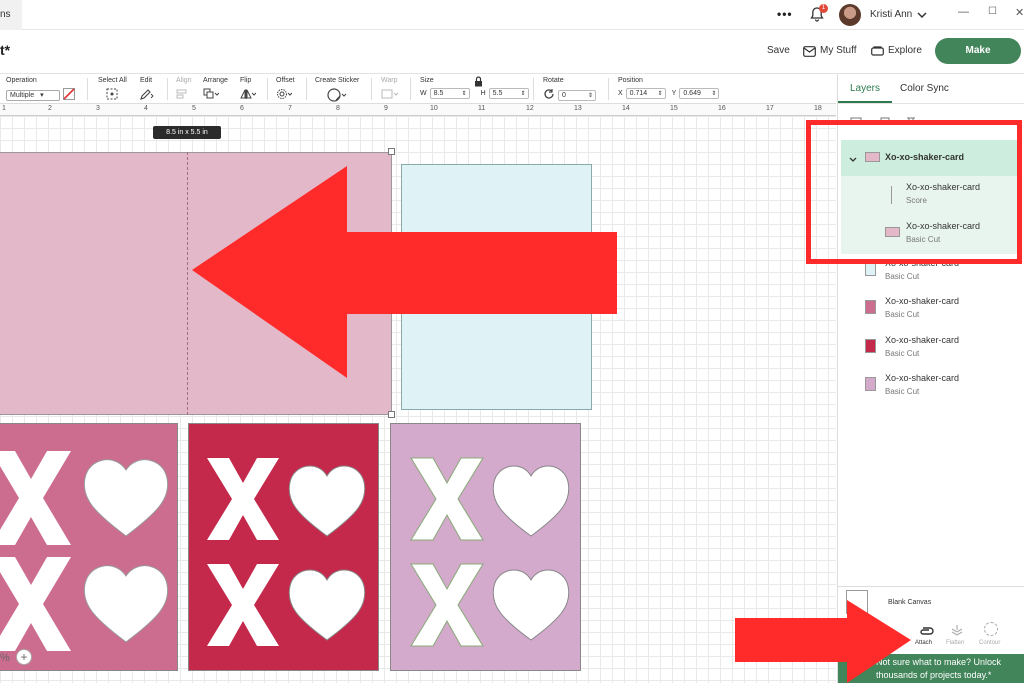 Image resolution: width=1024 pixels, height=683 pixels. I want to click on contour-icon, so click(991, 629).